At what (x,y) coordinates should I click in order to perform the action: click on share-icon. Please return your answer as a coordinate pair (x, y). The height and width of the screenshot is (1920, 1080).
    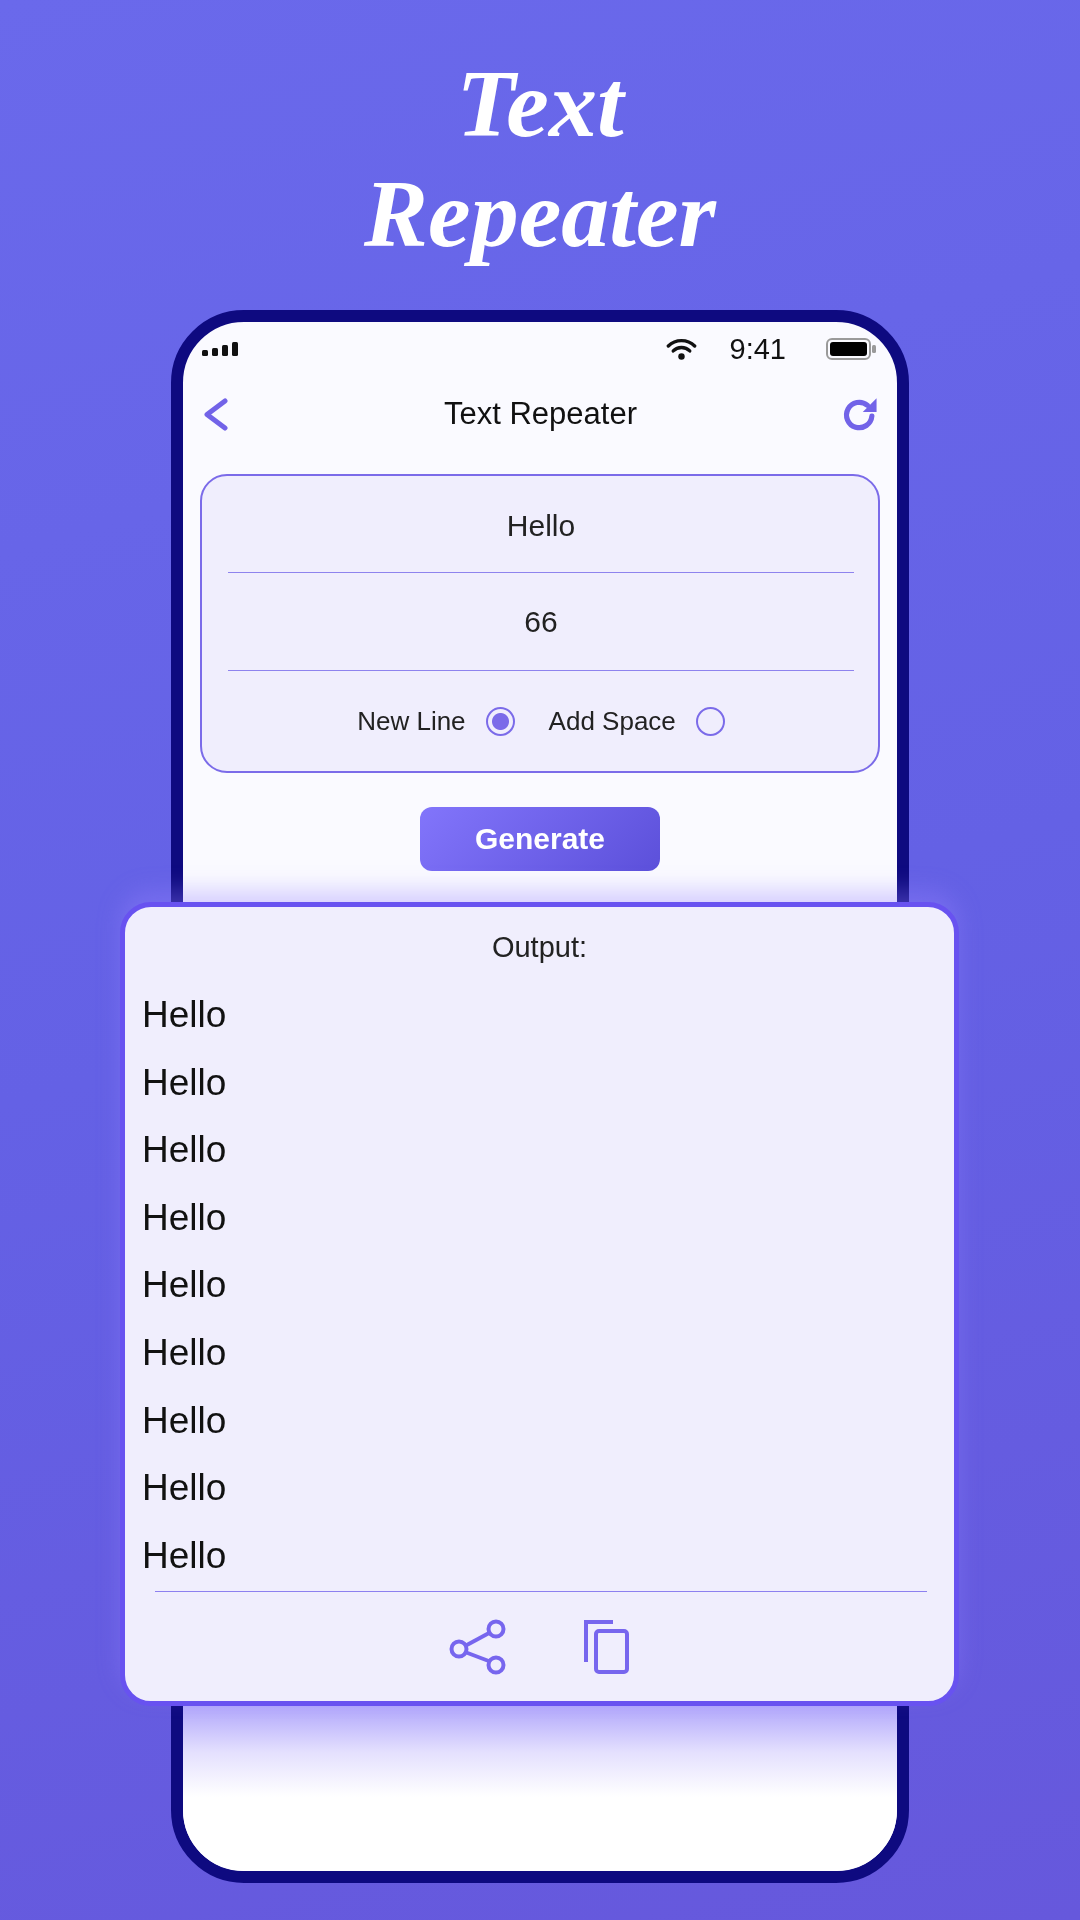
    Looking at the image, I should click on (477, 1646).